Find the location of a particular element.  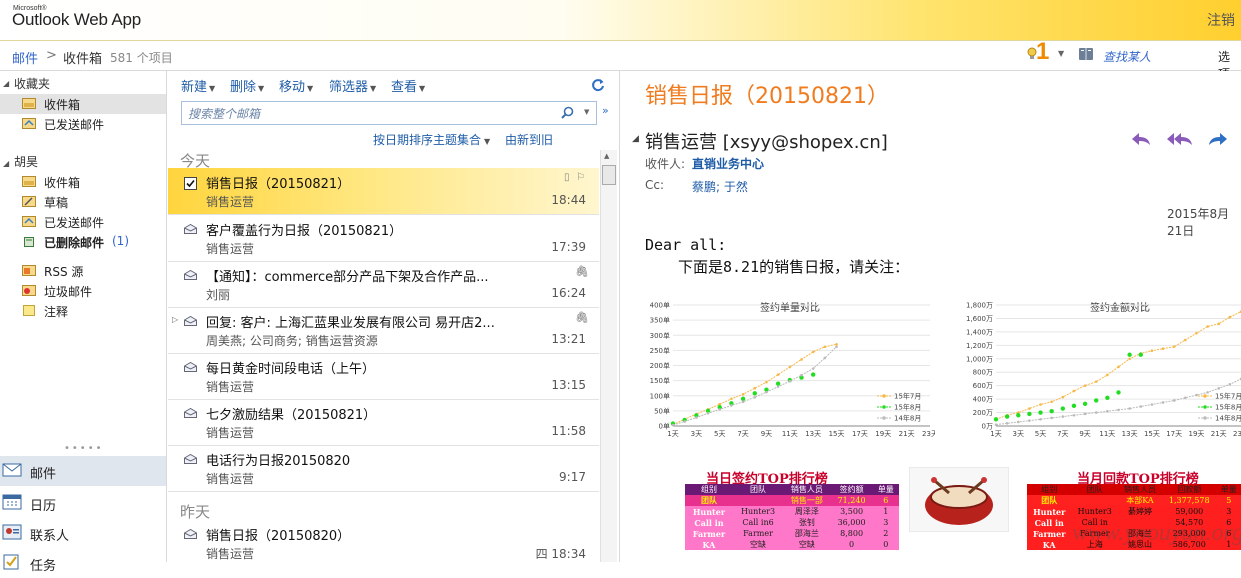

sort-by-dropdown: 按日期排序主题集合 ▼ is located at coordinates (431, 139).